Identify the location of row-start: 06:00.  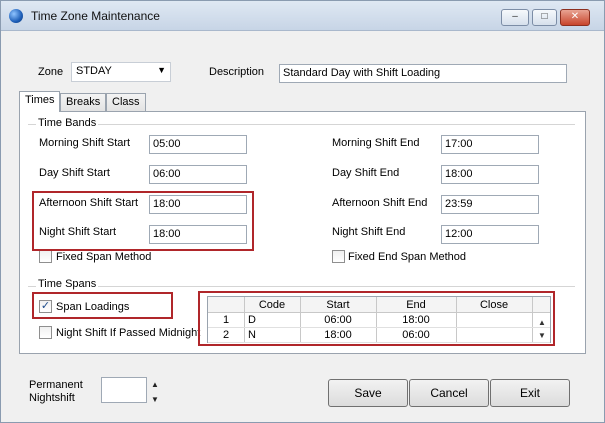
(338, 320).